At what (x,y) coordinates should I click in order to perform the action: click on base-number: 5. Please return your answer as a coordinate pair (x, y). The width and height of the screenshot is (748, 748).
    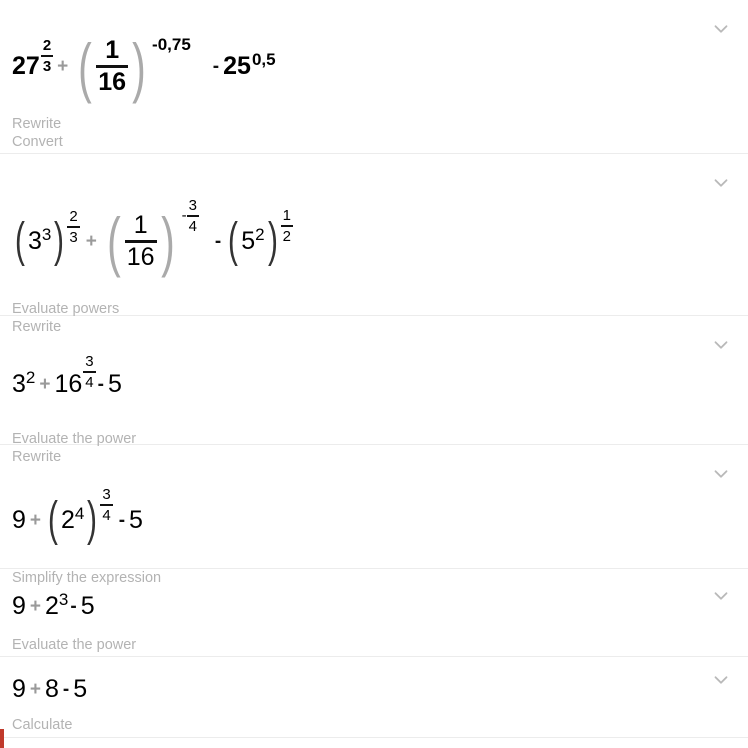
    Looking at the image, I should click on (248, 240).